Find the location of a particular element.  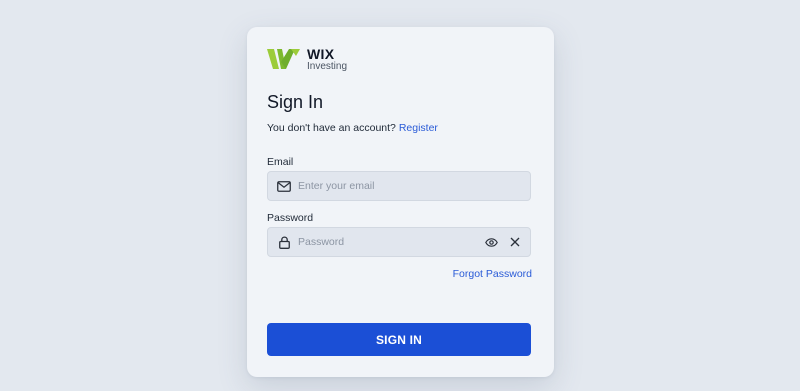

brand-text: WIX Investing is located at coordinates (327, 59).